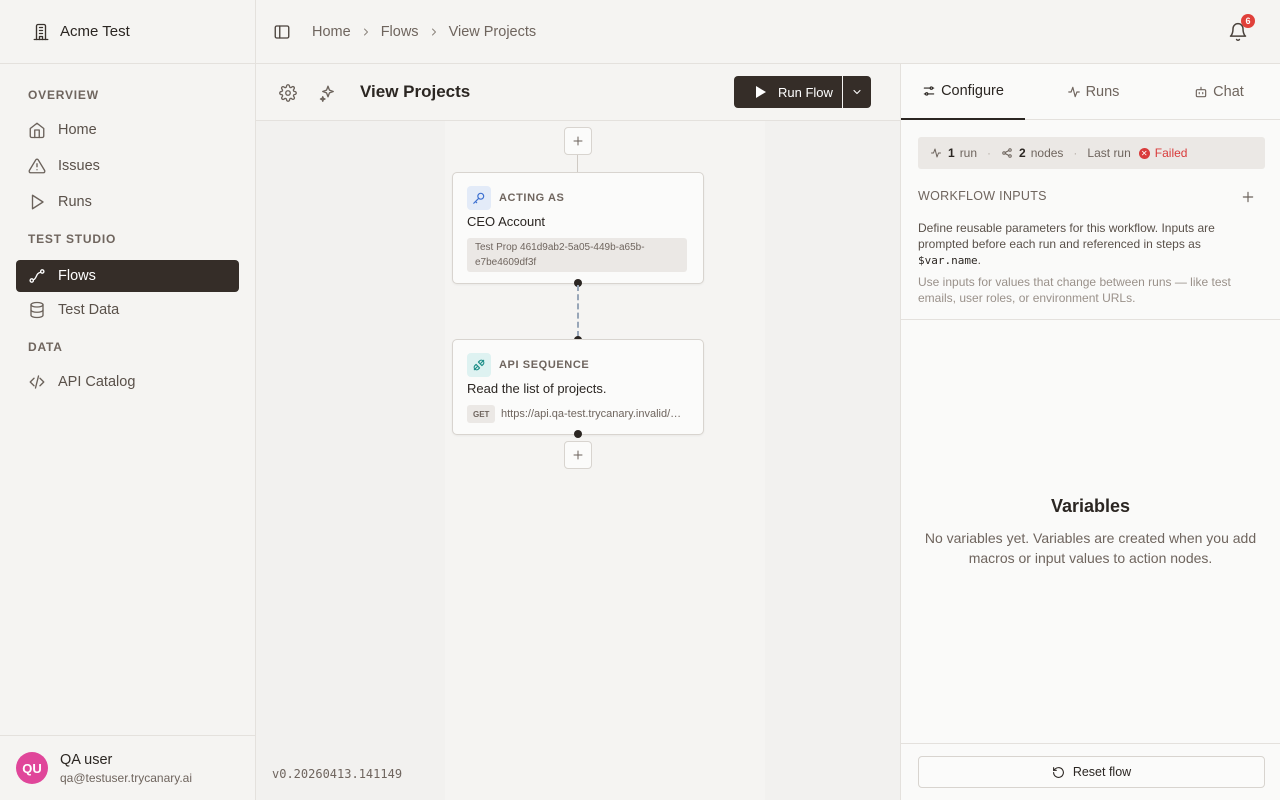  I want to click on add-node-top-button, so click(578, 141).